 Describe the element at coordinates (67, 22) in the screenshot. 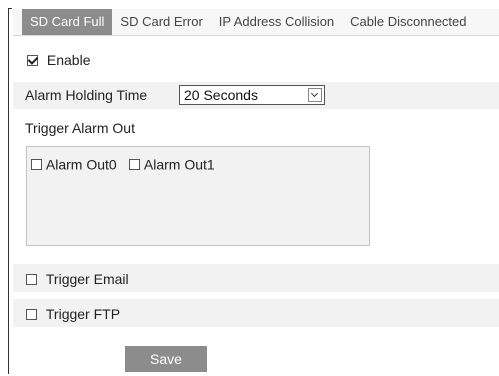

I see `tab-sd-card-full: SD Card Full` at that location.